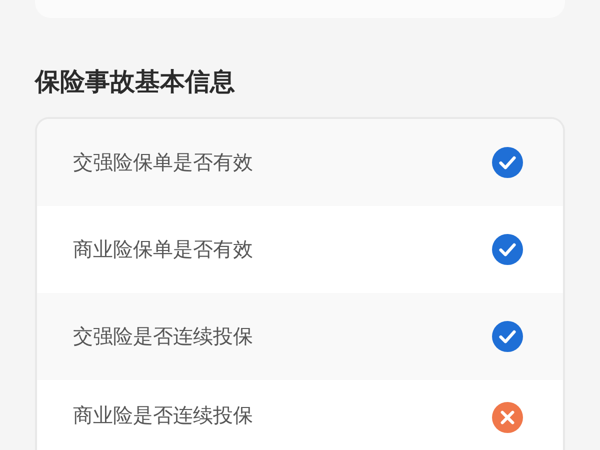 The height and width of the screenshot is (450, 600). Describe the element at coordinates (163, 336) in the screenshot. I see `item-label: 交强险是否连续投保` at that location.